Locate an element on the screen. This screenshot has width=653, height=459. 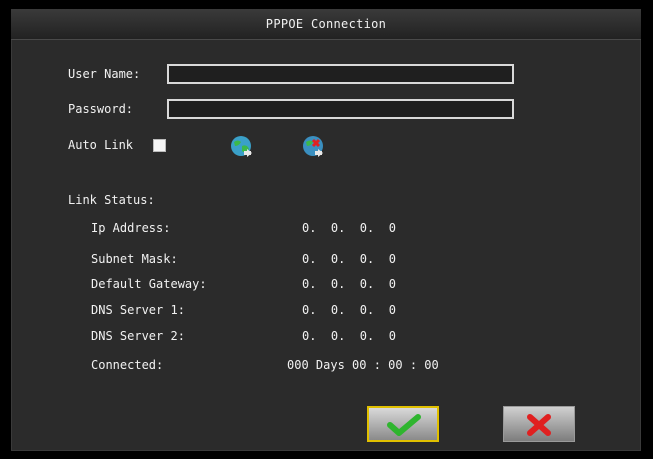
subnet-mask-label: Subnet Mask: is located at coordinates (134, 259).